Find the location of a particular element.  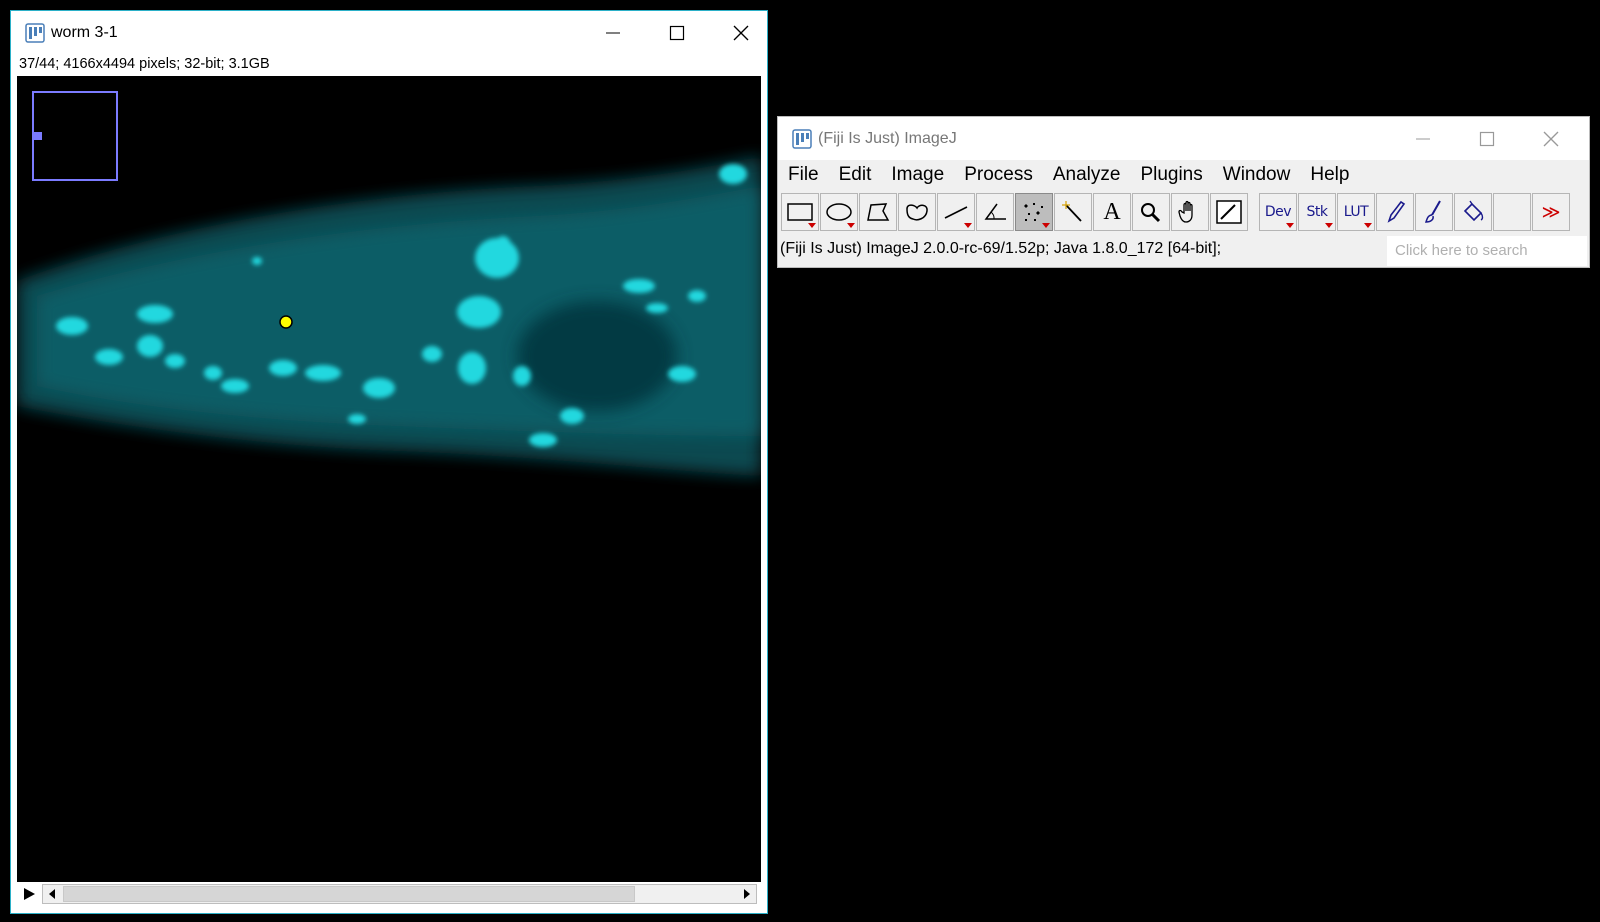

navigator-view-marker is located at coordinates (38, 136).